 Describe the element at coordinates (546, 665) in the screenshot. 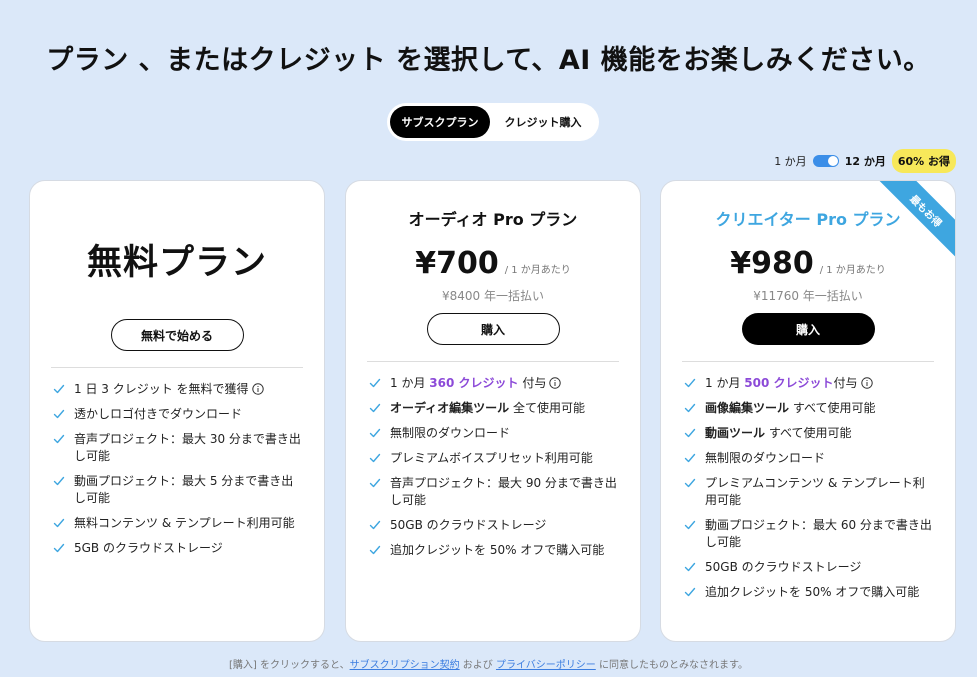

I see `privacy-policy-link: プライバシーポリシー` at that location.